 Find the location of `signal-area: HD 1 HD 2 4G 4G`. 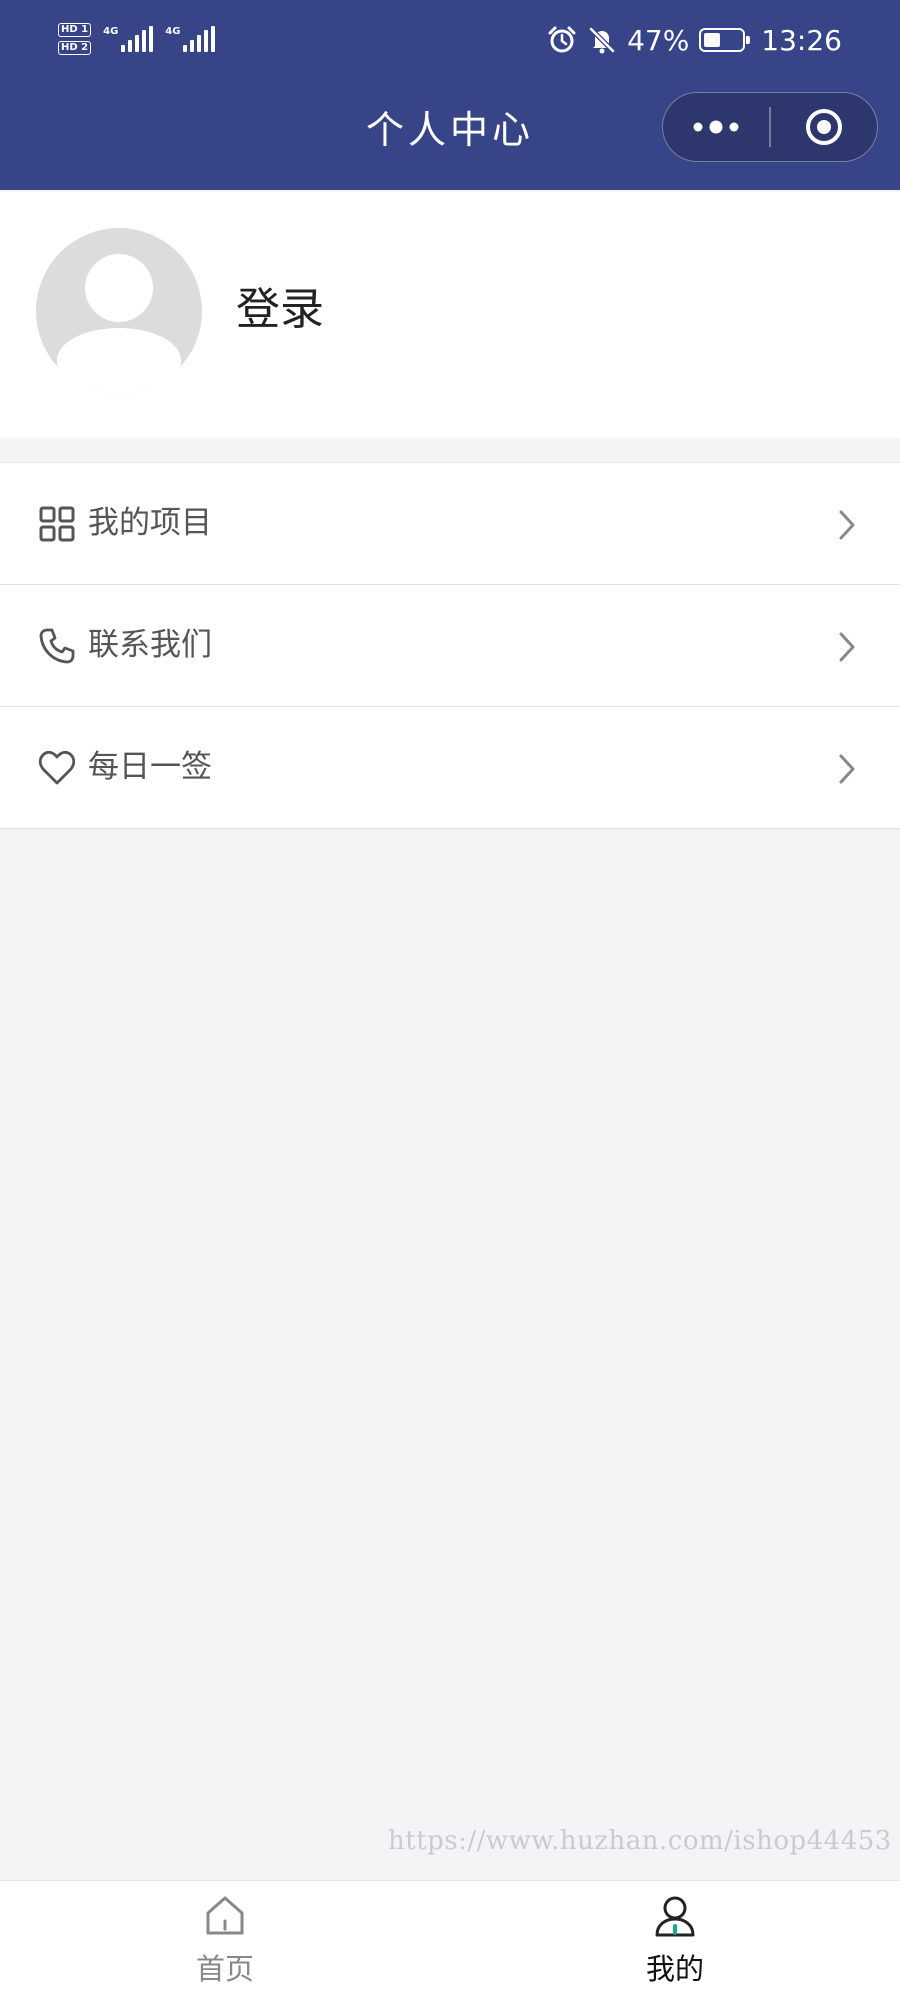

signal-area: HD 1 HD 2 4G 4G is located at coordinates (137, 39).